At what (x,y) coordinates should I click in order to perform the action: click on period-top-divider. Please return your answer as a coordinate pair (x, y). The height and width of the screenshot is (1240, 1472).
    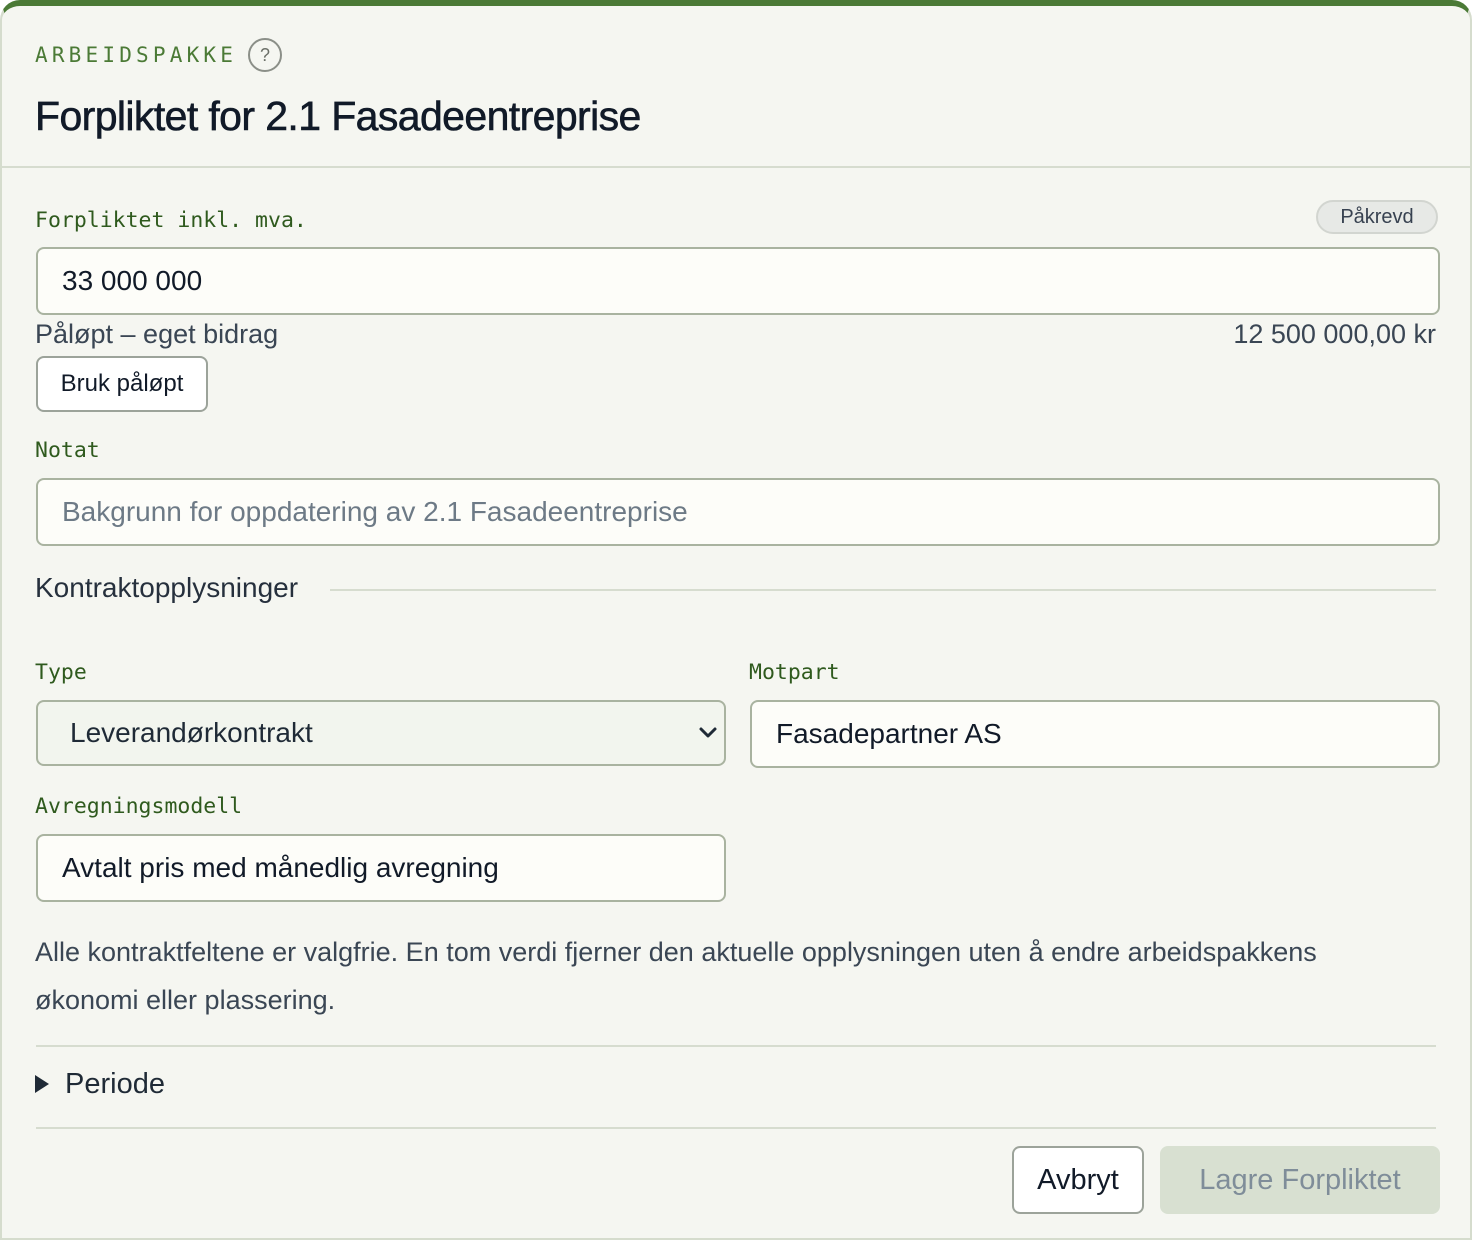
    Looking at the image, I should click on (736, 1046).